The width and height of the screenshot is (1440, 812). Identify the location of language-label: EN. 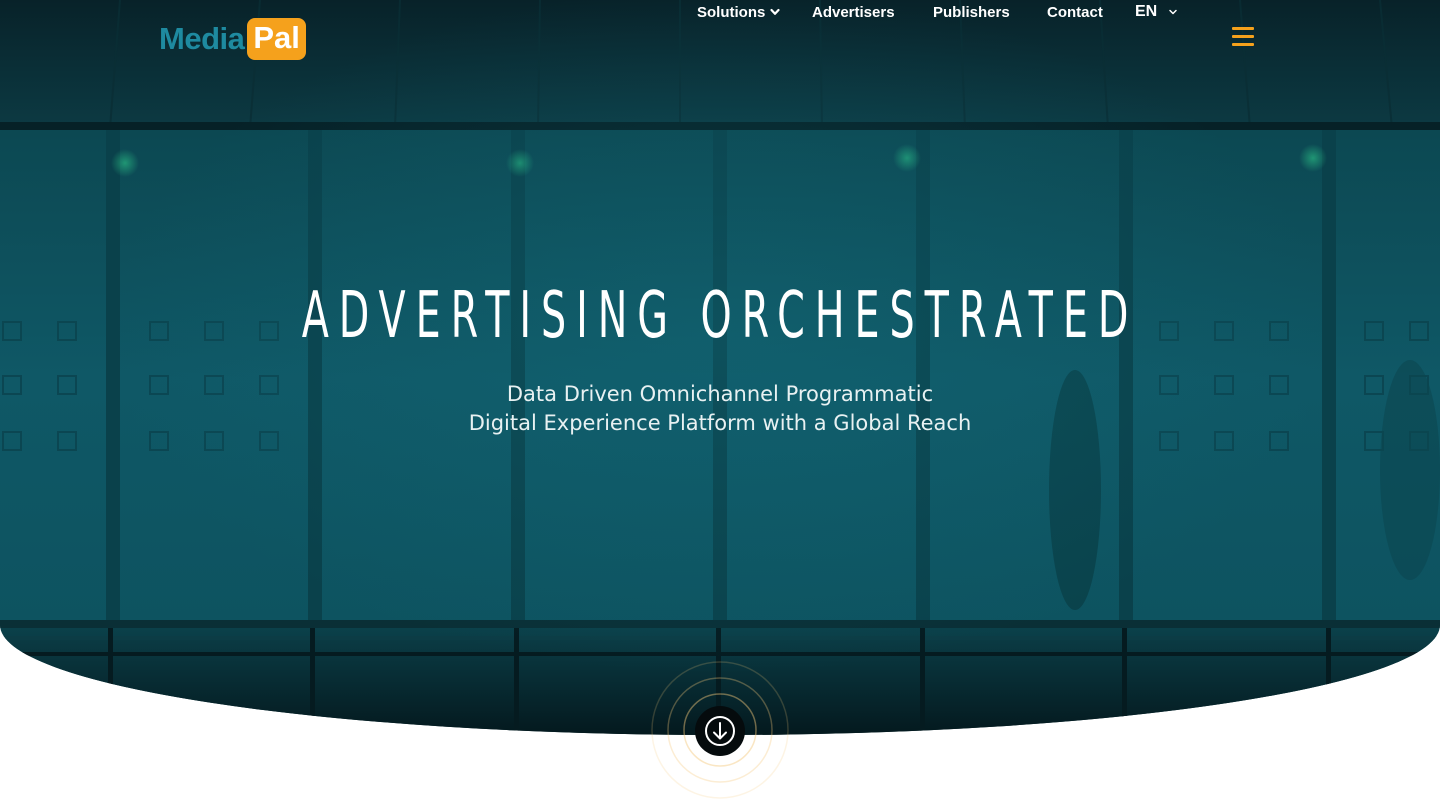
(1146, 11).